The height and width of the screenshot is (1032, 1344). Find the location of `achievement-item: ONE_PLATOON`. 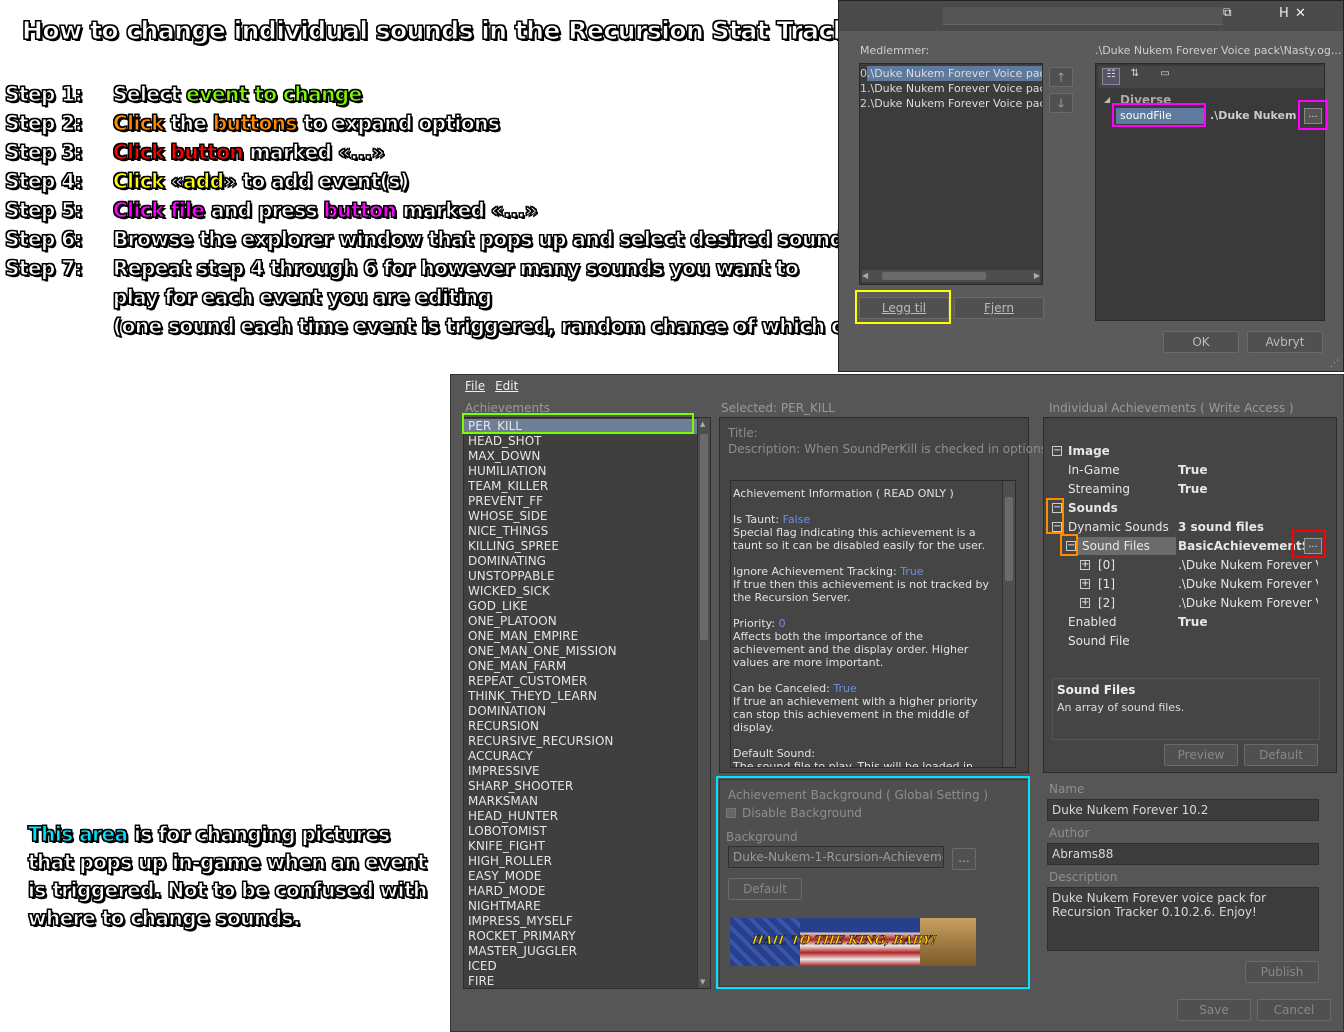

achievement-item: ONE_PLATOON is located at coordinates (581, 621).